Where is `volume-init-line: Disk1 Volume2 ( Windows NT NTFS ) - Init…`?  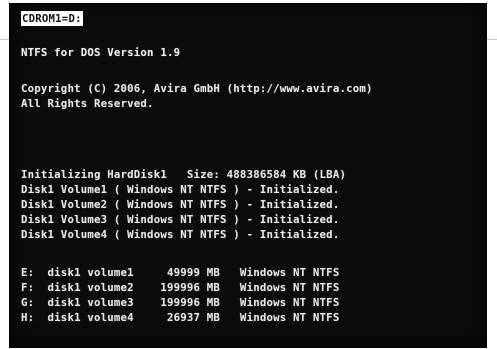 volume-init-line: Disk1 Volume2 ( Windows NT NTFS ) - Init… is located at coordinates (180, 204).